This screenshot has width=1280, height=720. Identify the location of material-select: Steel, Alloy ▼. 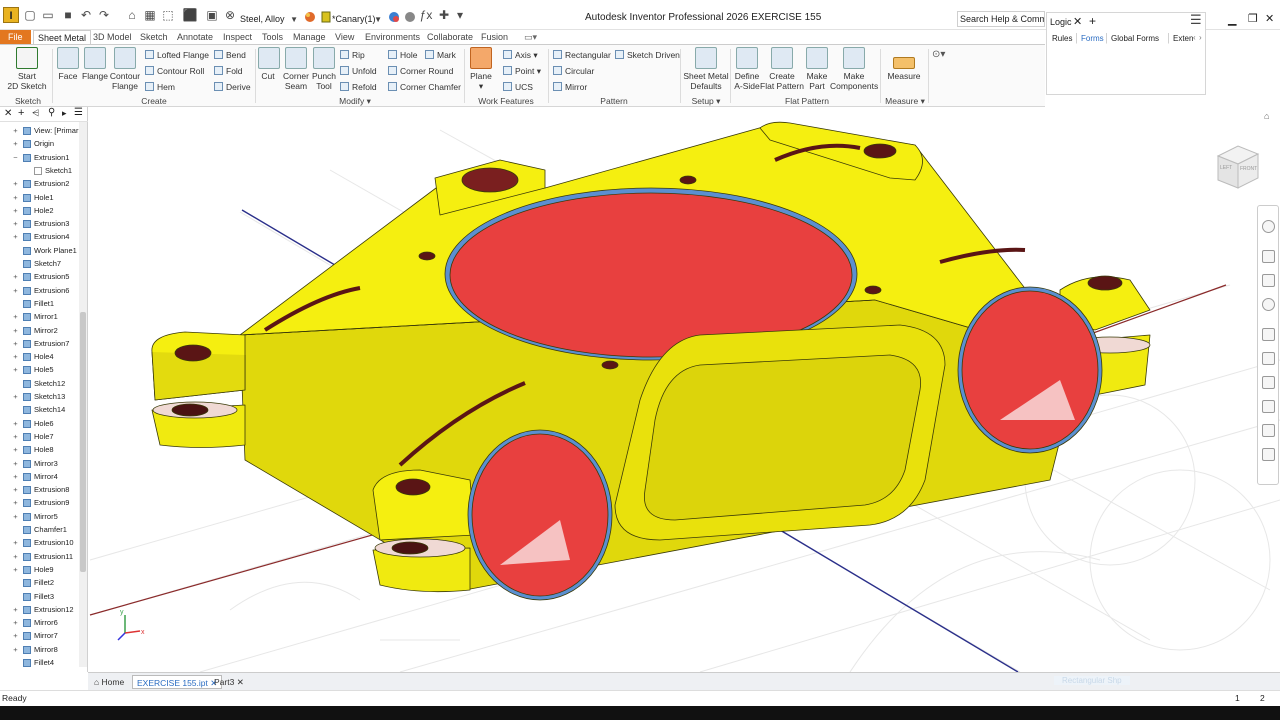
(269, 19).